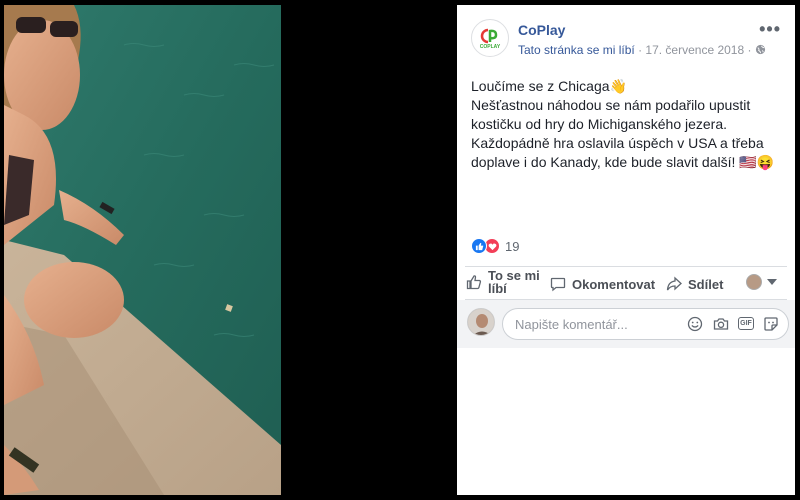 This screenshot has width=800, height=500. I want to click on camera-icon, so click(721, 324).